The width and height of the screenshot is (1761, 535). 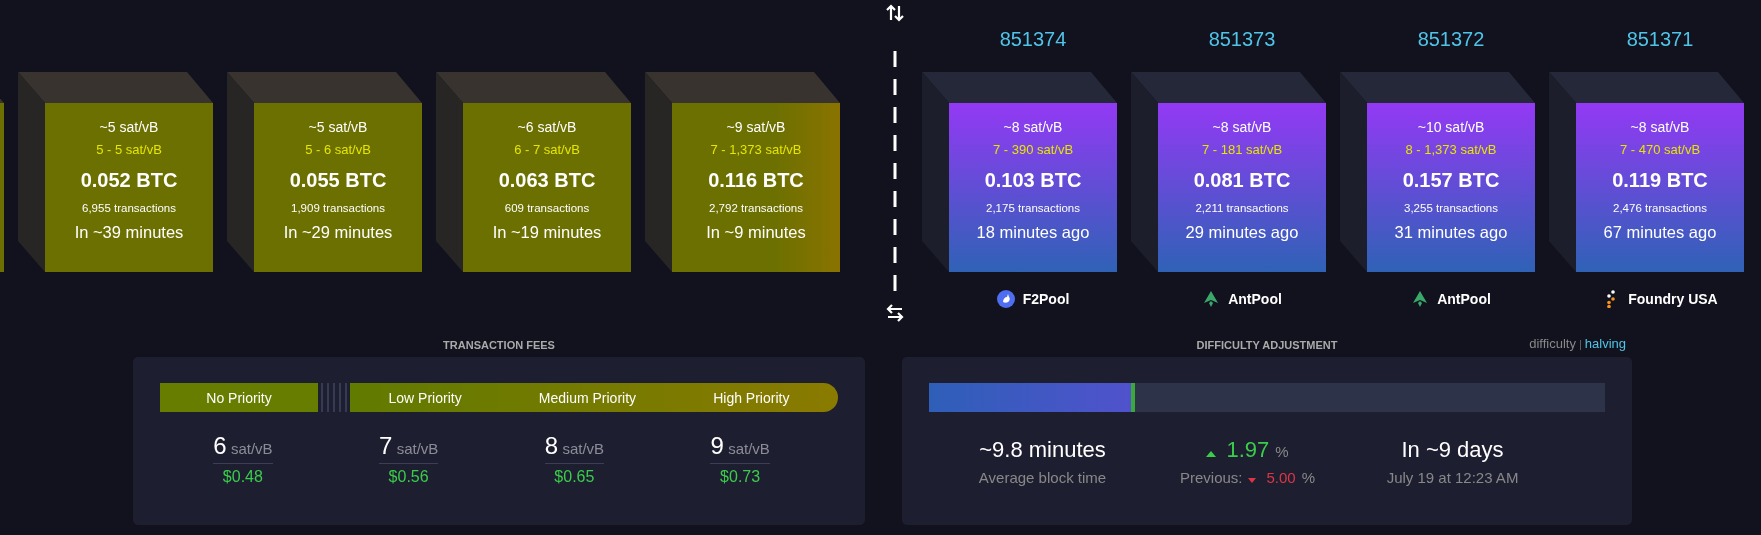 I want to click on fee-range: 5 - 6 sat/vB, so click(x=338, y=150).